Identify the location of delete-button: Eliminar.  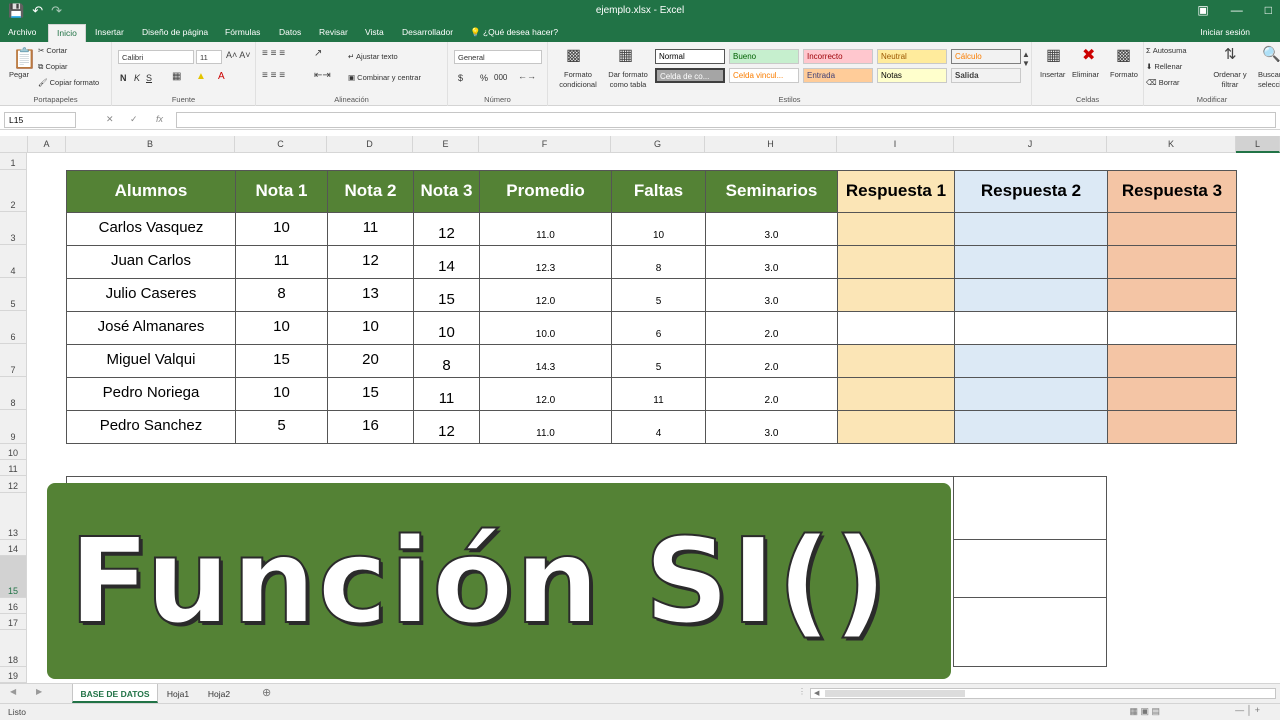
(1085, 74).